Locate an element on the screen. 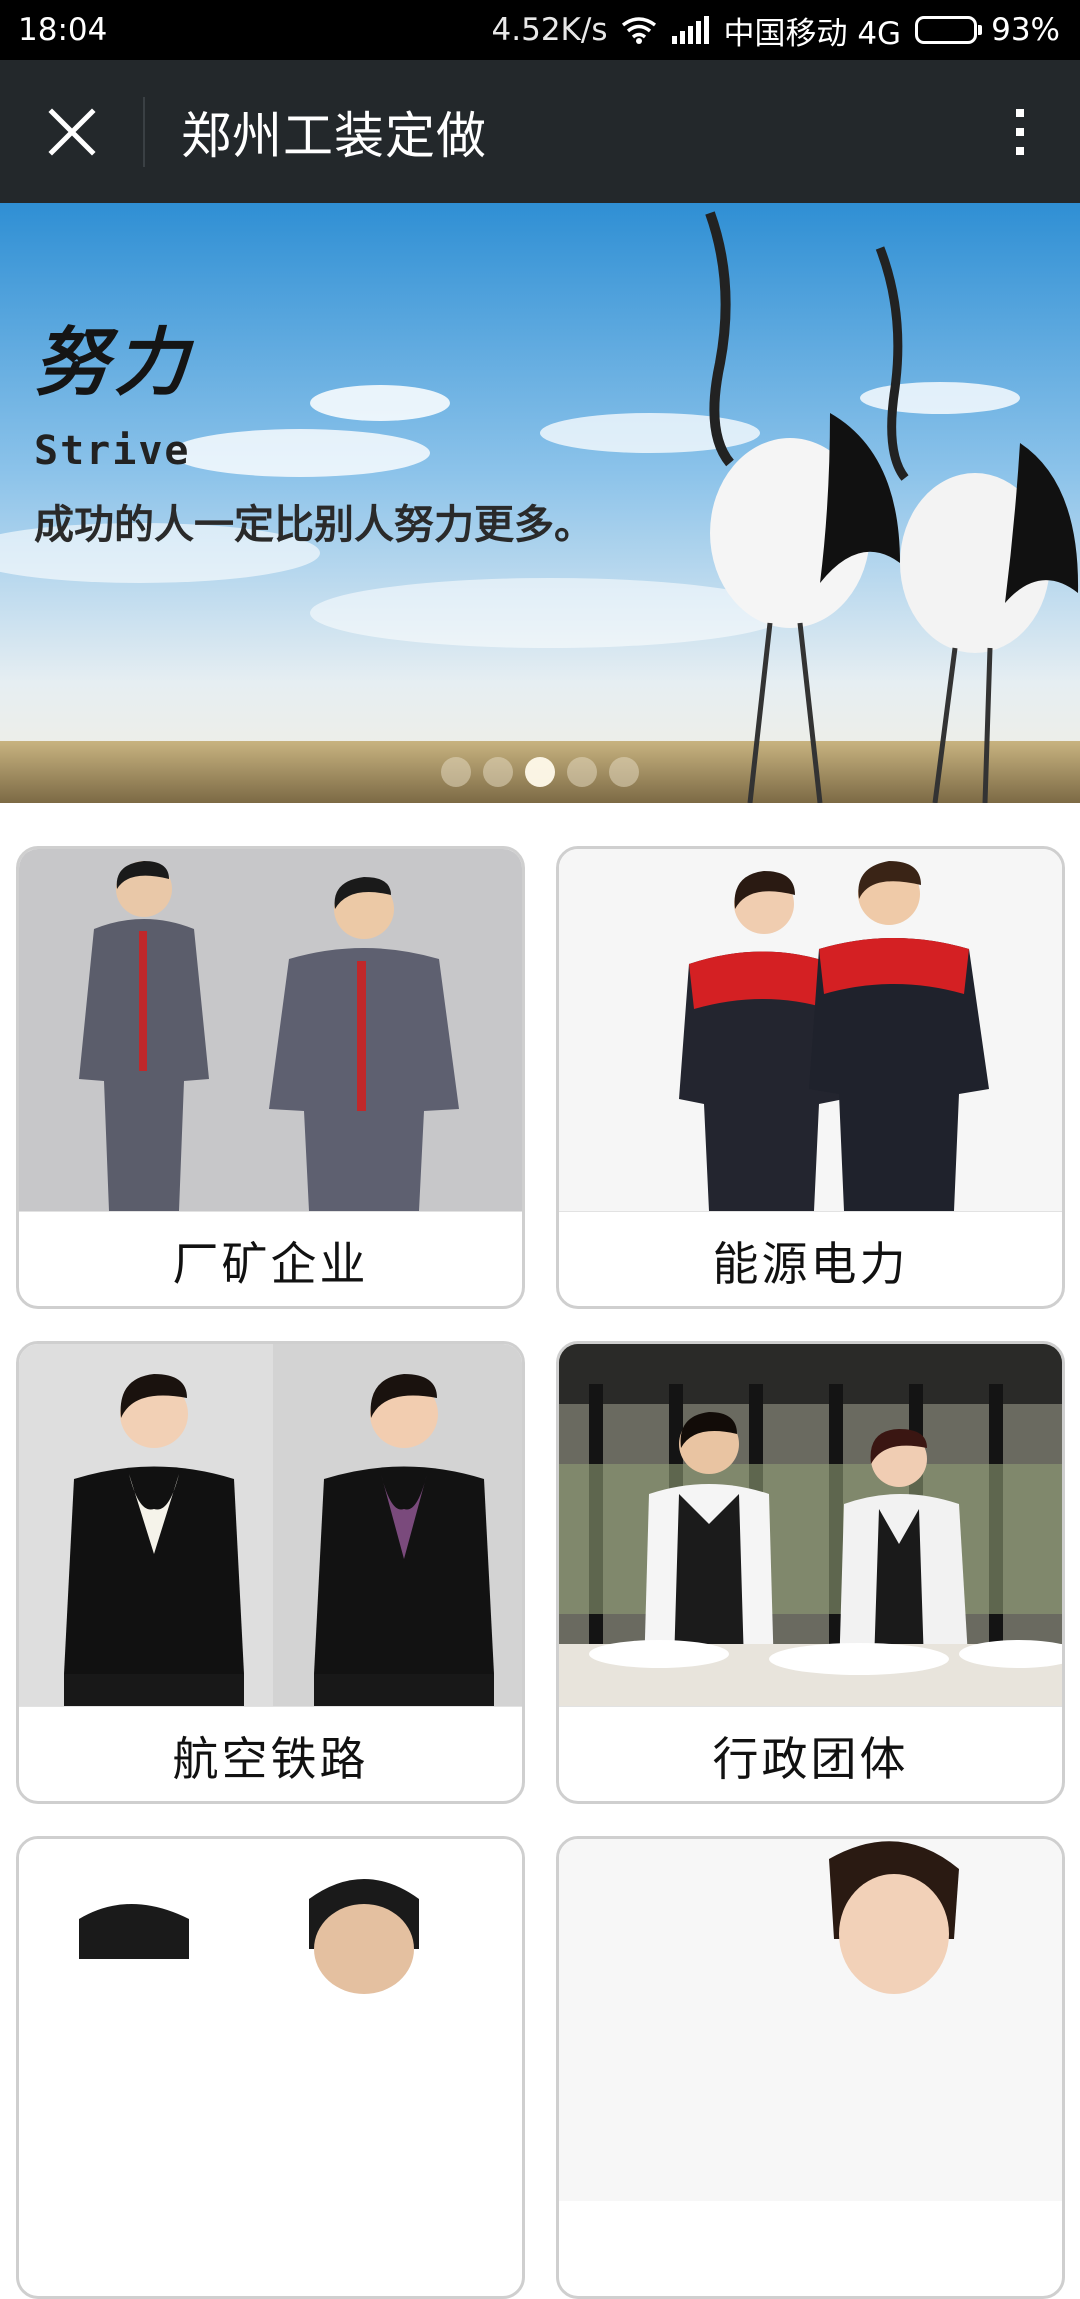 Image resolution: width=1080 pixels, height=2299 pixels. category-card-aviation: 航空铁路 is located at coordinates (270, 1572).